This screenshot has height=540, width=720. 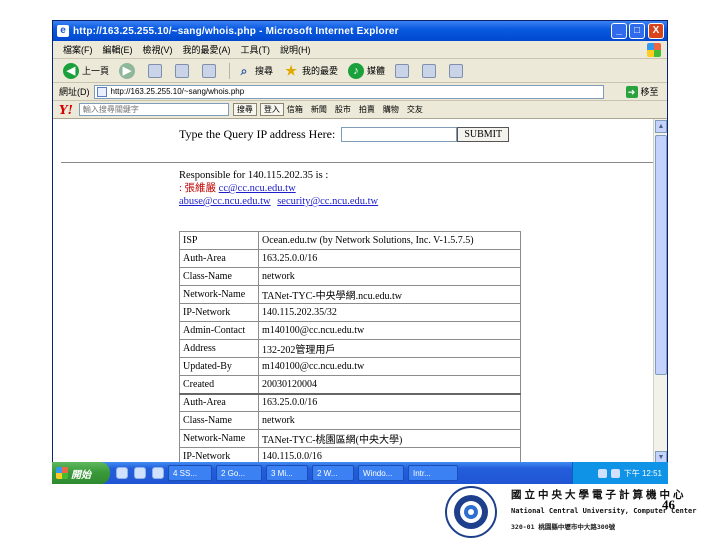 I want to click on home-button, so click(x=210, y=70).